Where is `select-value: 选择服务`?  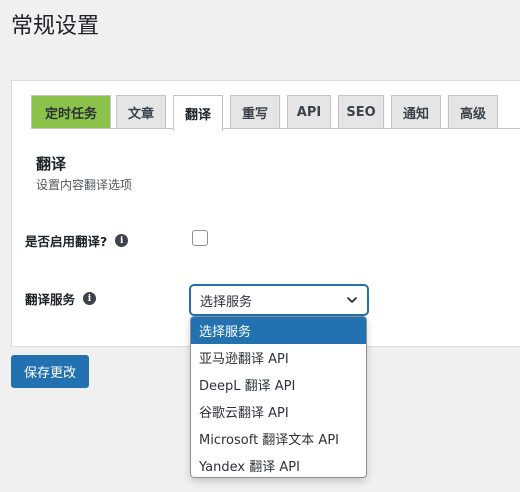
select-value: 选择服务 is located at coordinates (226, 302).